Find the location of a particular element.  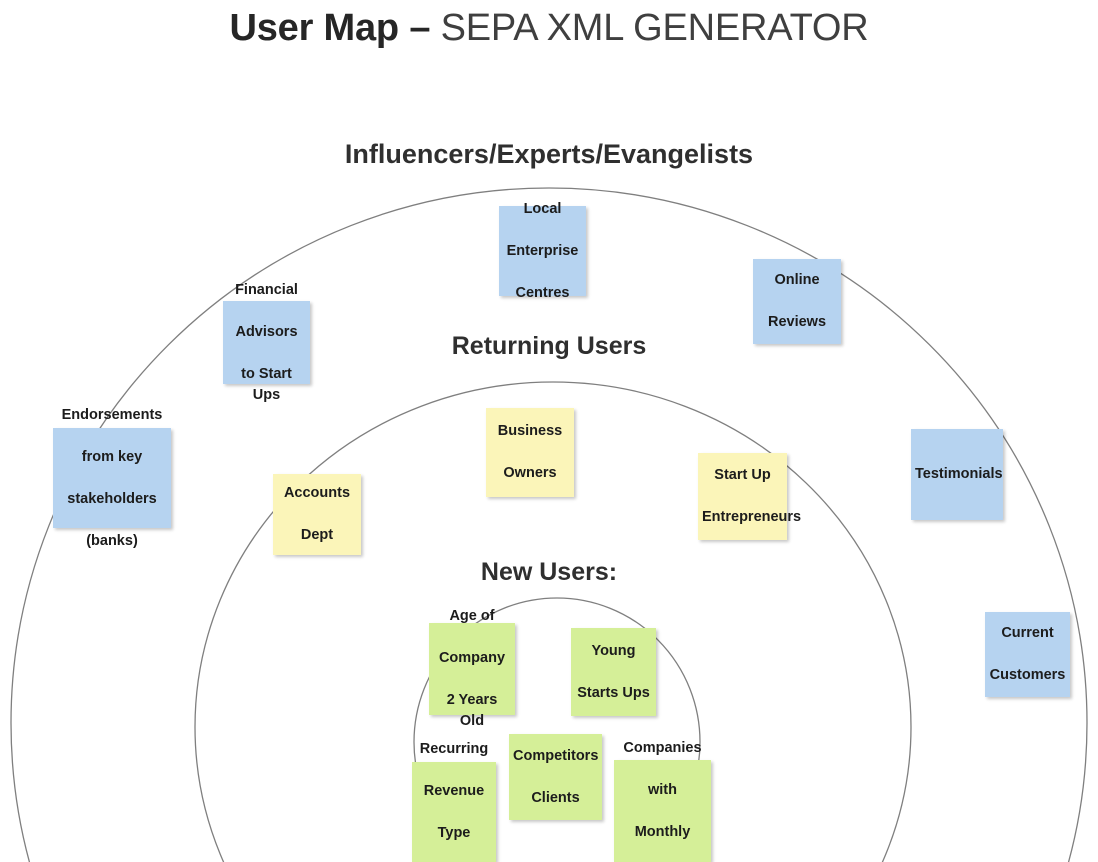

note-line: Revenue is located at coordinates (454, 790).